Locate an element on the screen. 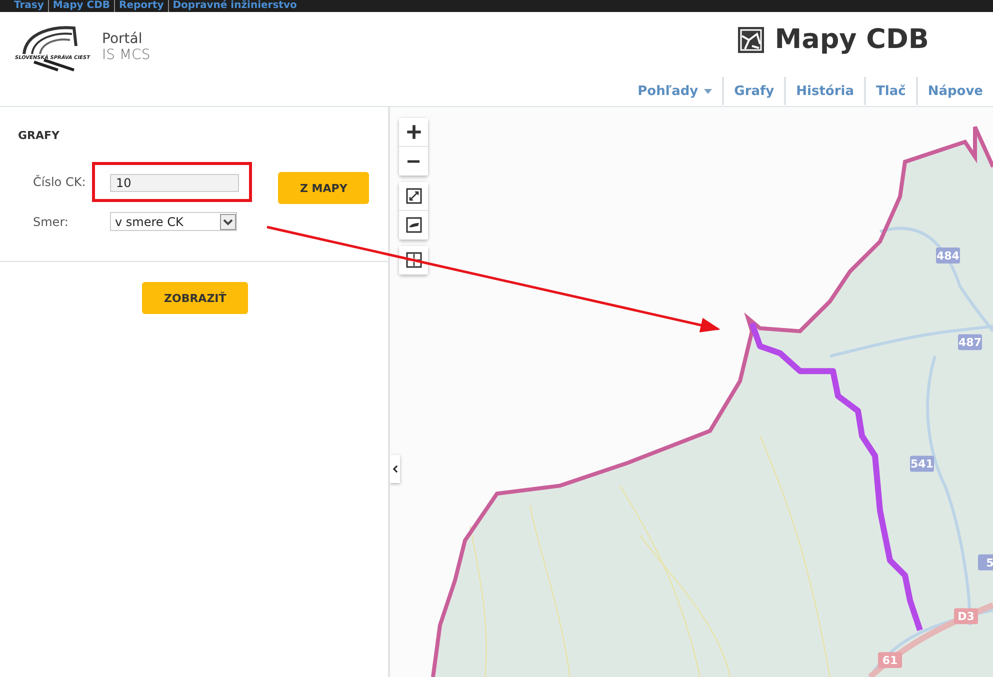 Image resolution: width=993 pixels, height=677 pixels. field-label: Číslo CK: is located at coordinates (60, 182).